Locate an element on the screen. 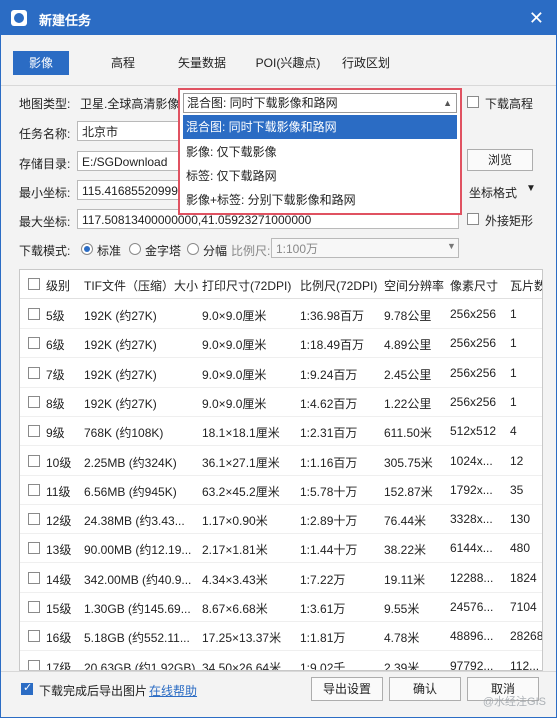 Image resolution: width=557 pixels, height=718 pixels. cell-scale: 1:4.62百万 is located at coordinates (329, 403).